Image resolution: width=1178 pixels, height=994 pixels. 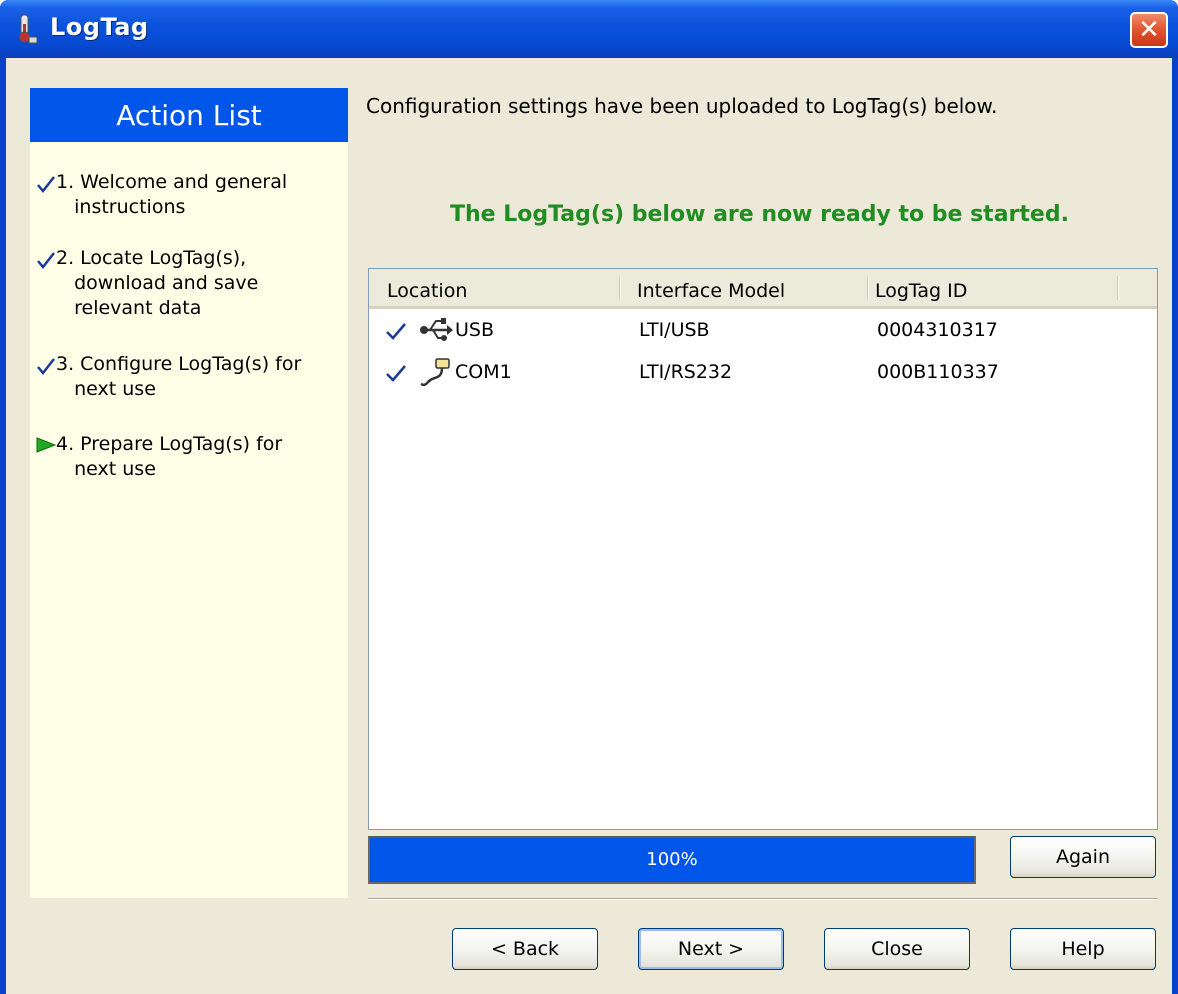 What do you see at coordinates (711, 287) in the screenshot?
I see `column-header-interface-model: Interface Model` at bounding box center [711, 287].